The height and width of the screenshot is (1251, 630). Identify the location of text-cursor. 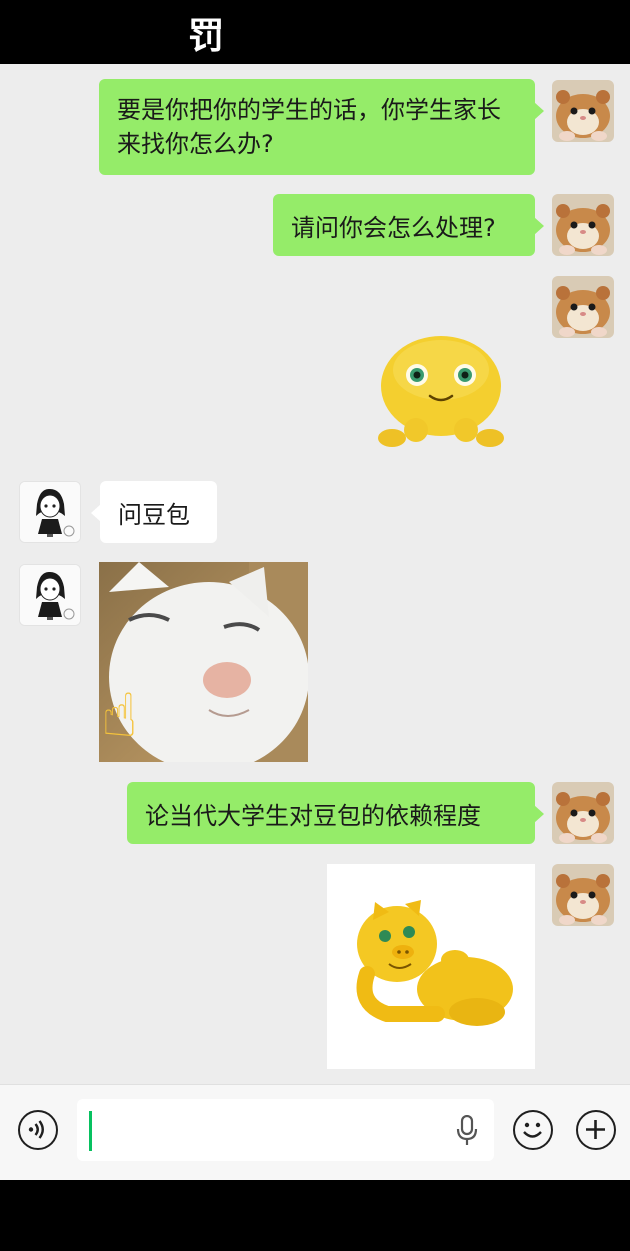
(90, 1131).